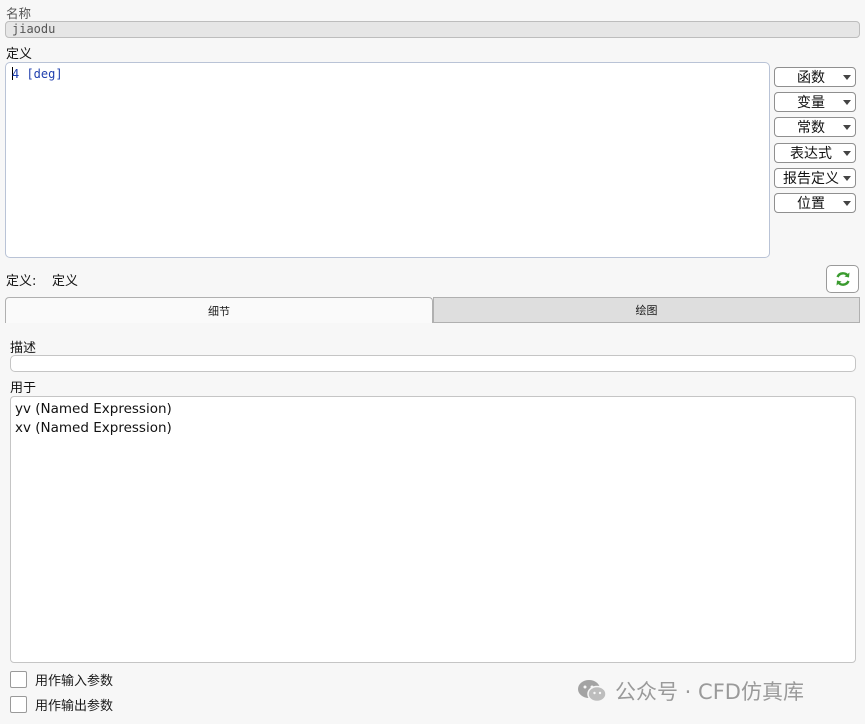 The width and height of the screenshot is (865, 724). I want to click on watermark: 公众号 · CFD仿真库, so click(690, 691).